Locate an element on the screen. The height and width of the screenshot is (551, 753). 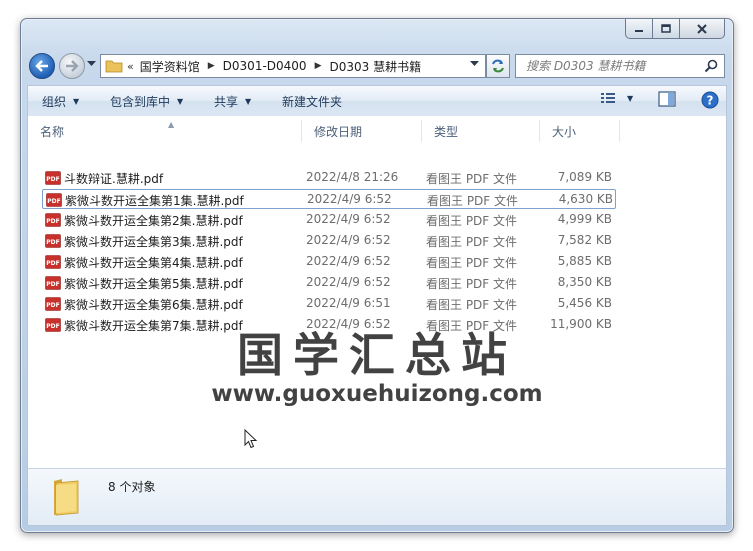
watermark-url: www.guoxuehuizong.com is located at coordinates (377, 394).